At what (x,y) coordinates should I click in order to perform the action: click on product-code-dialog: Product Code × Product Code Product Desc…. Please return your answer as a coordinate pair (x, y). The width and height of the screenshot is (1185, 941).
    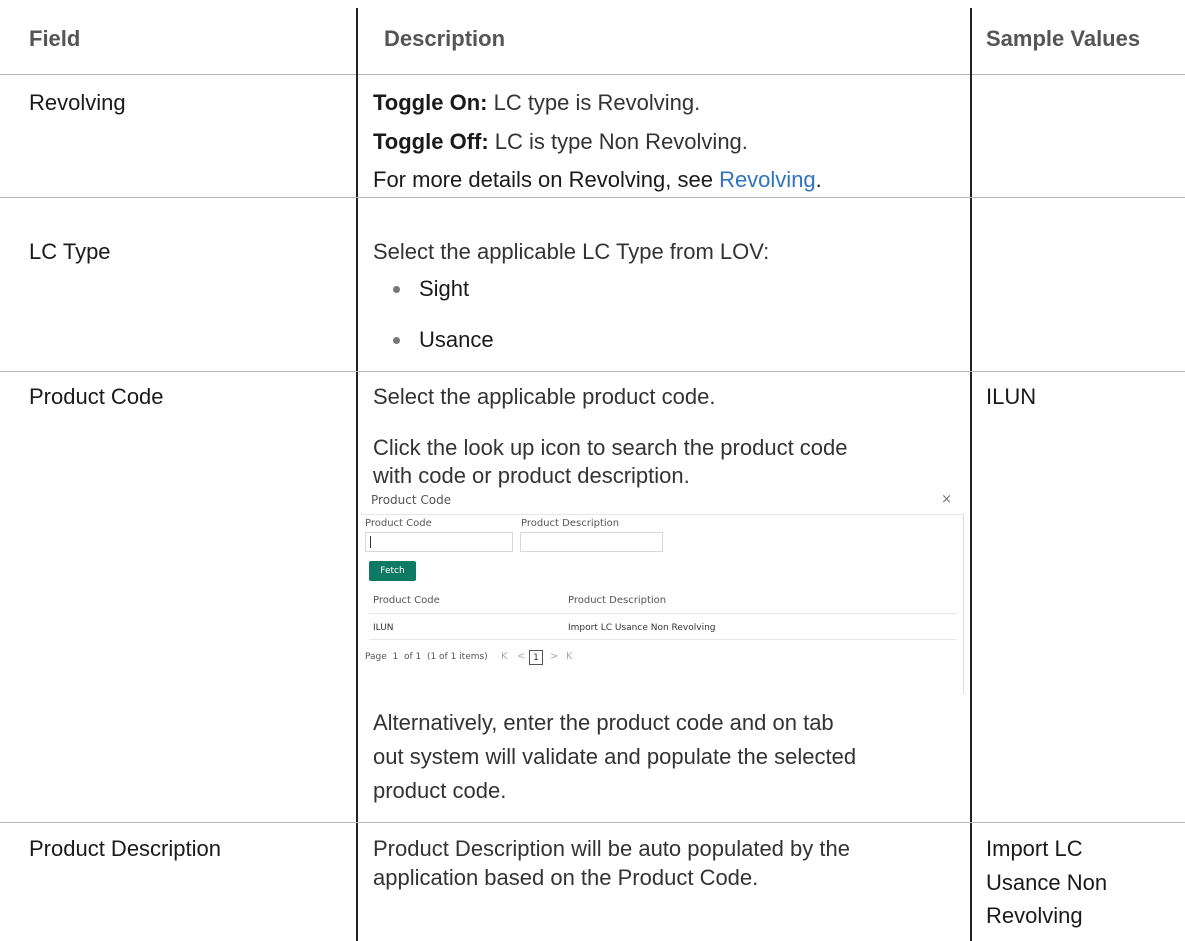
    Looking at the image, I should click on (662, 591).